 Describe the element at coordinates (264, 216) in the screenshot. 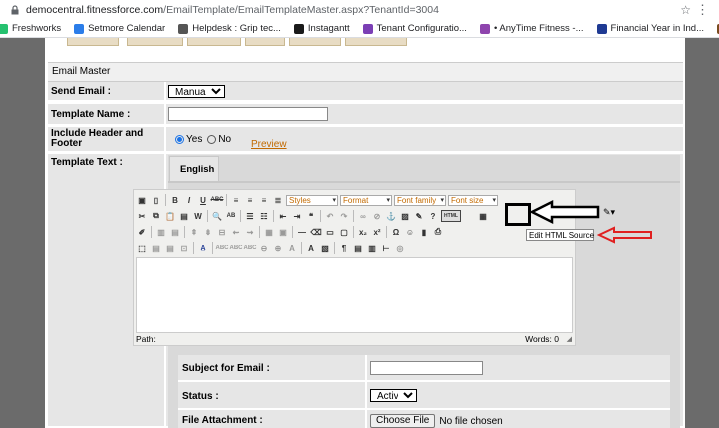

I see `numbered-list-icon: ☷` at that location.